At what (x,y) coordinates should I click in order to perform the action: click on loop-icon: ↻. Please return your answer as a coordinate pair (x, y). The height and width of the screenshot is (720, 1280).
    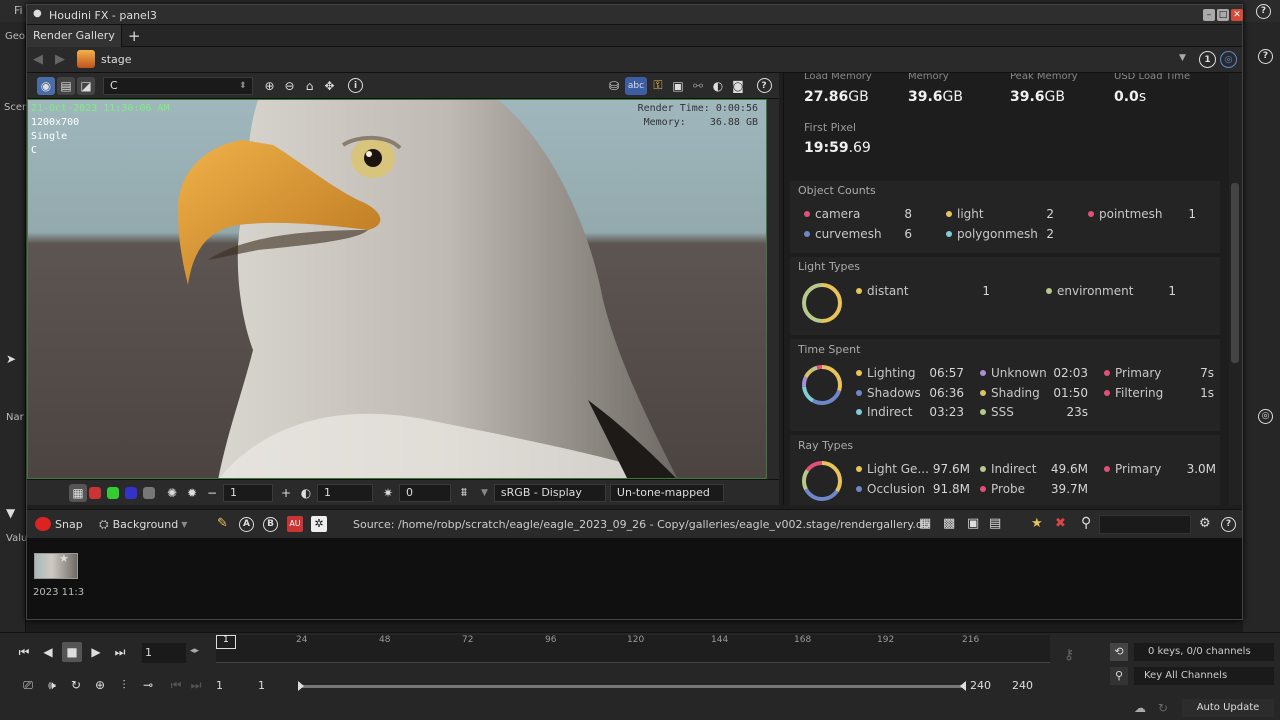
    Looking at the image, I should click on (76, 685).